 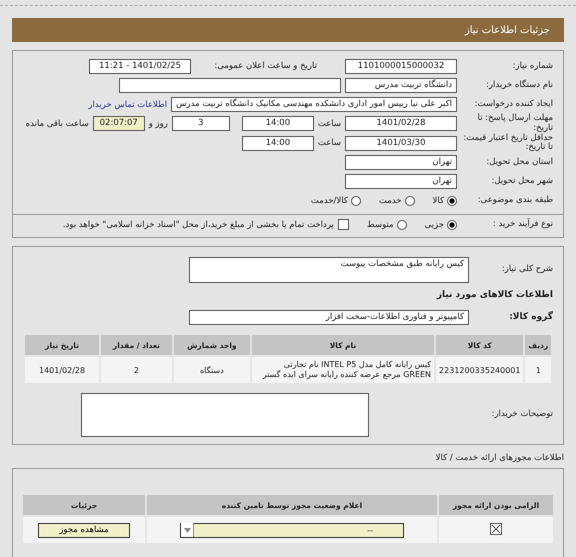 I want to click on field-label: نوع فرآیند خرید :, so click(x=522, y=225).